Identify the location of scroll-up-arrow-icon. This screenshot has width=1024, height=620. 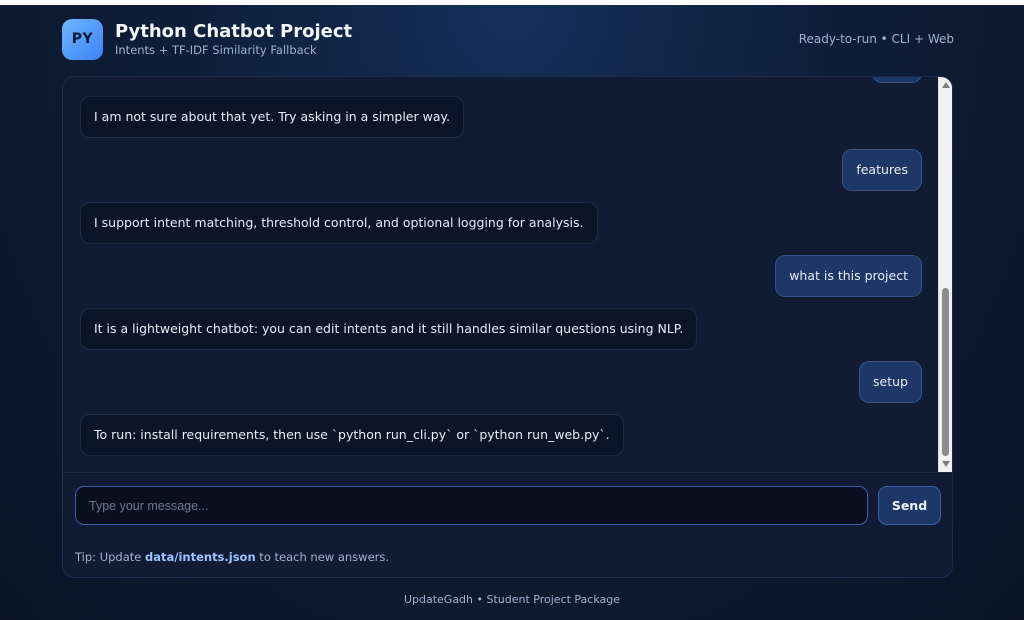
(946, 85).